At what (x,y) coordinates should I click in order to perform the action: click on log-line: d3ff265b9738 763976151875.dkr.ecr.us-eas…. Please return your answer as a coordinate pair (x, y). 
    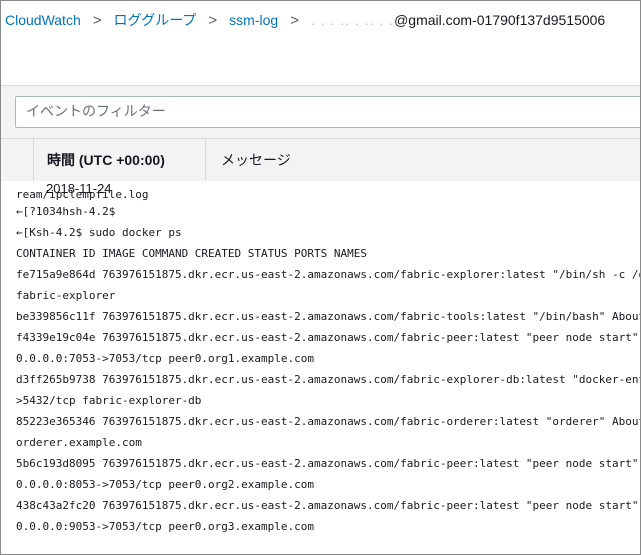
    Looking at the image, I should click on (328, 379).